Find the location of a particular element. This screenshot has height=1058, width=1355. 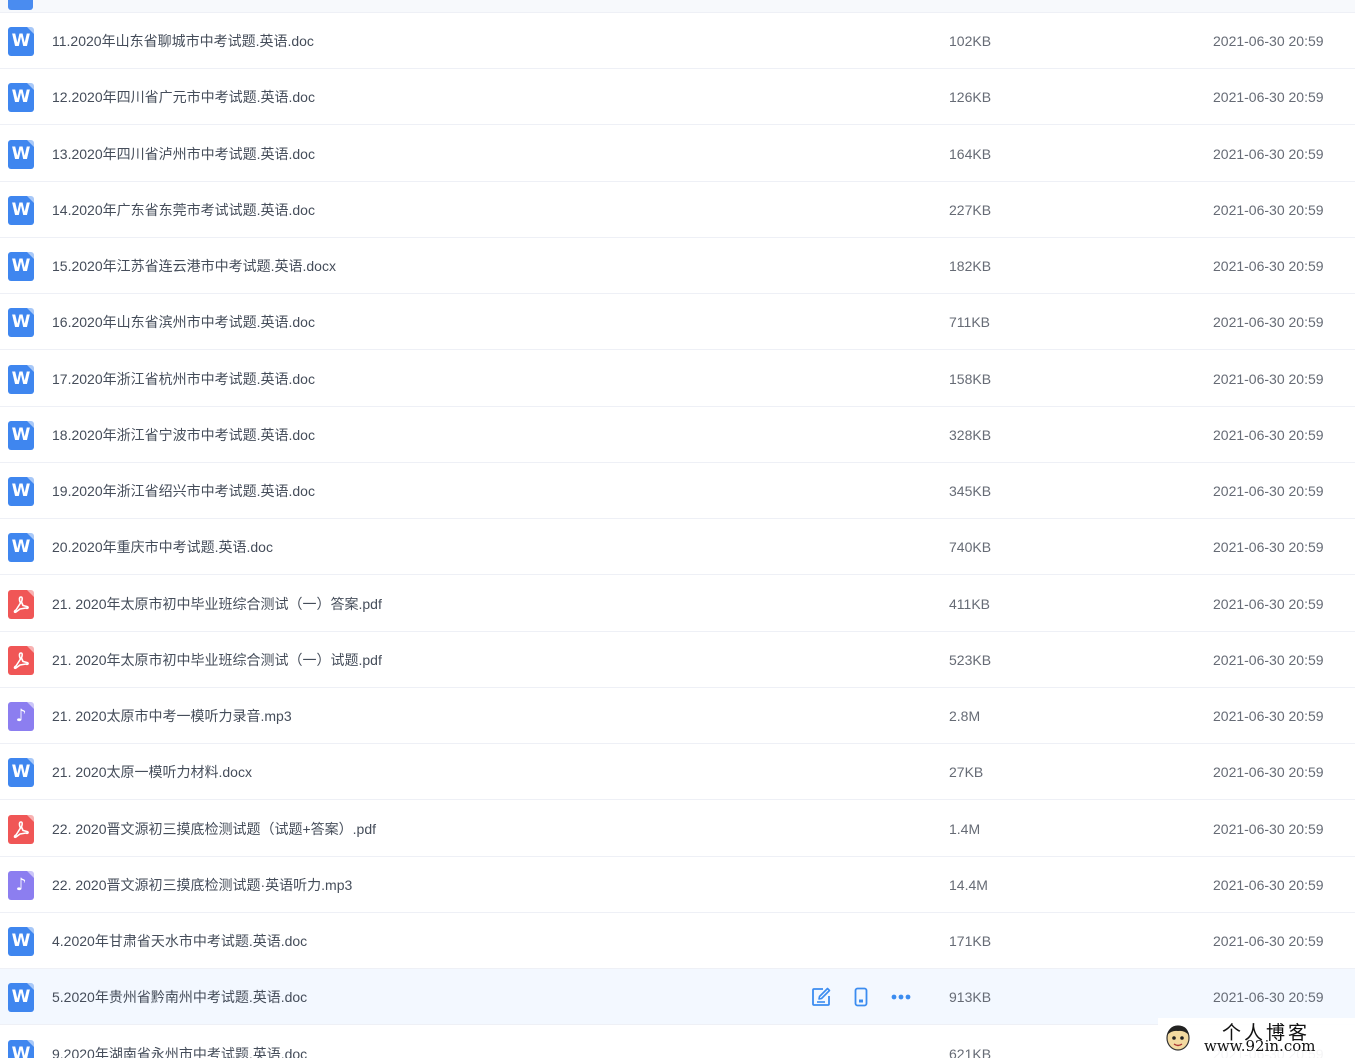

file-name: 13.2020年四川省泸州市中考试题.英语.doc is located at coordinates (183, 154).